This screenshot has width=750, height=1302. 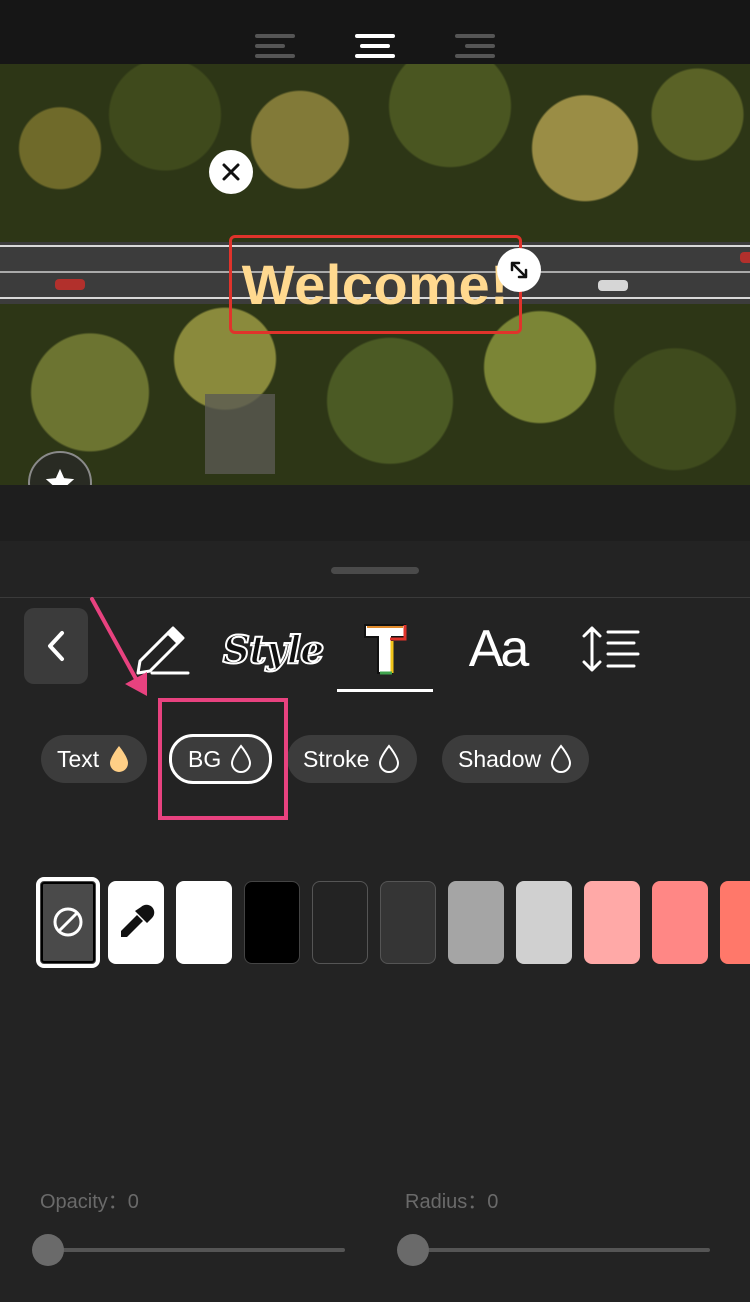 I want to click on swatch-pink, so click(x=680, y=922).